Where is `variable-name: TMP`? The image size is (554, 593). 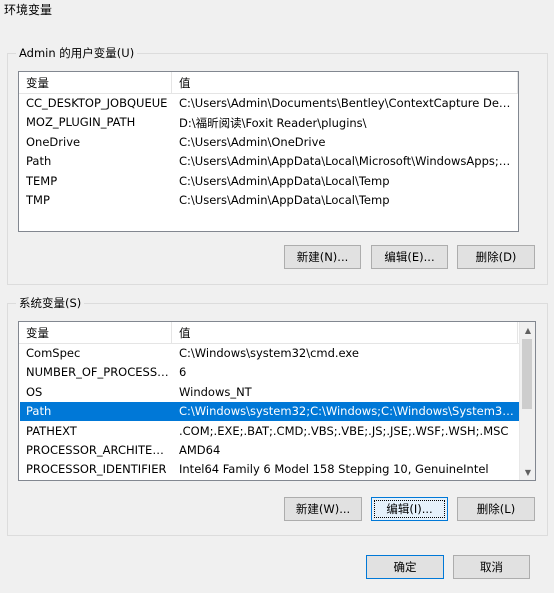
variable-name: TMP is located at coordinates (38, 200).